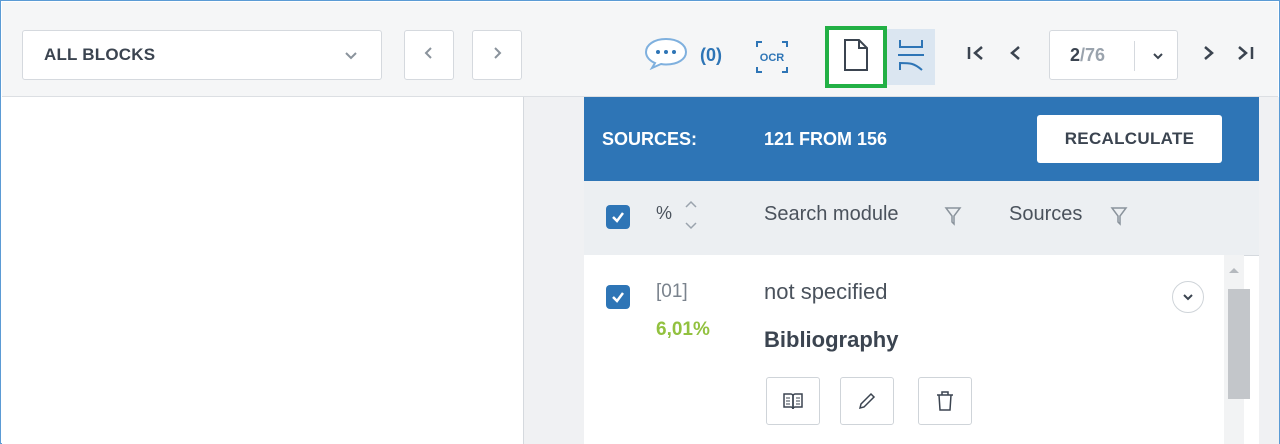 This screenshot has height=444, width=1280. I want to click on document-view-button, so click(856, 57).